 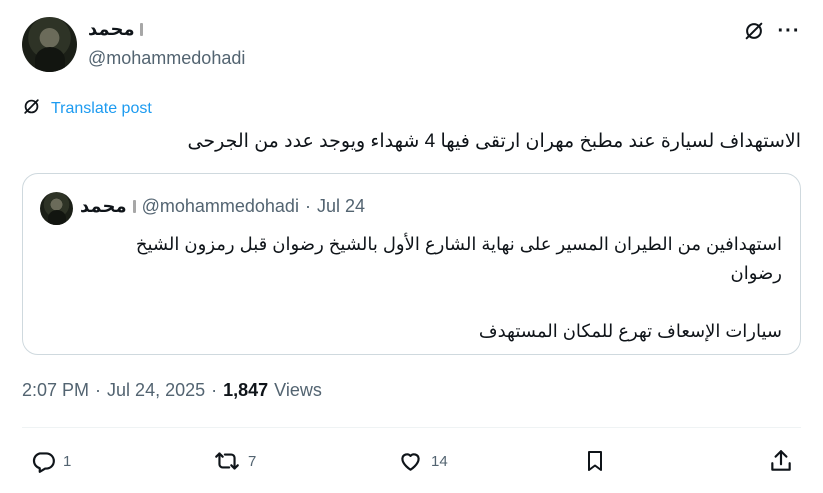 I want to click on repost-button: 7, so click(x=234, y=461).